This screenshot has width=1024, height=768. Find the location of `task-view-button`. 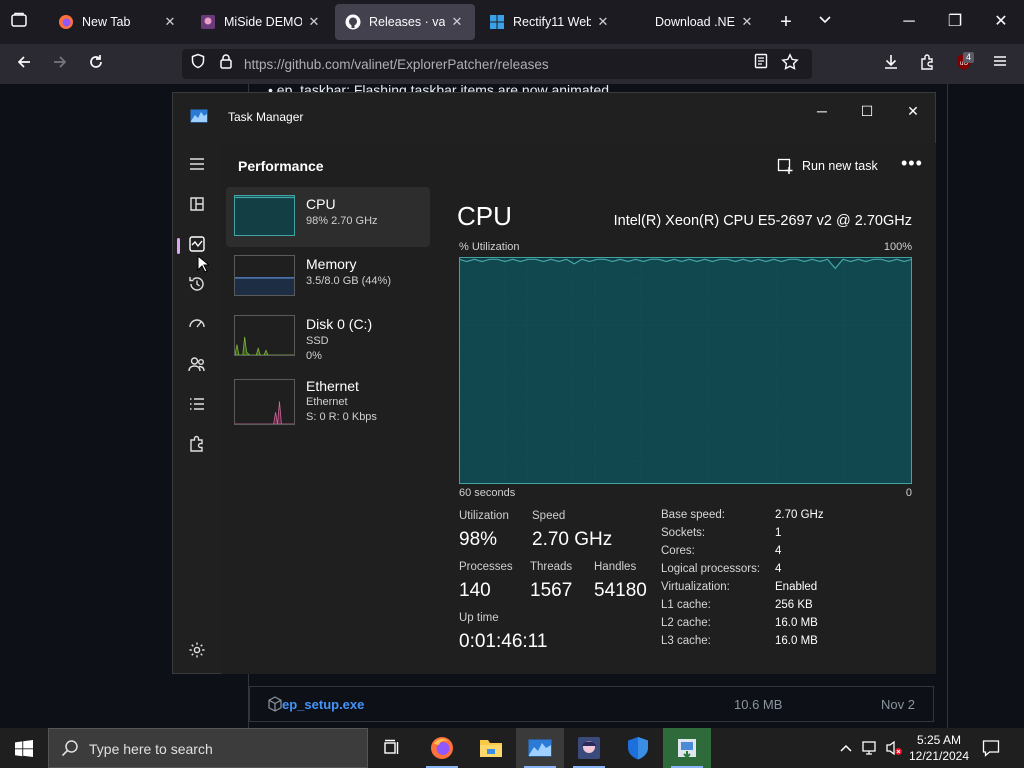

task-view-button is located at coordinates (392, 748).